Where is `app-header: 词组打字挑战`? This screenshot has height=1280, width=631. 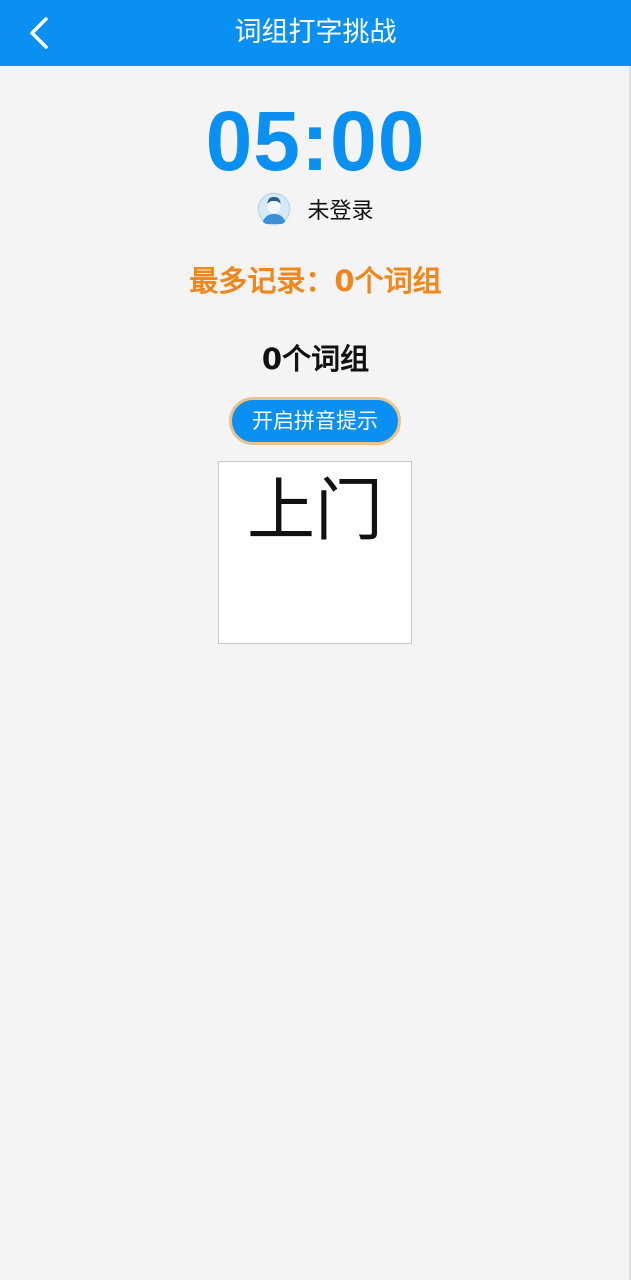
app-header: 词组打字挑战 is located at coordinates (315, 33).